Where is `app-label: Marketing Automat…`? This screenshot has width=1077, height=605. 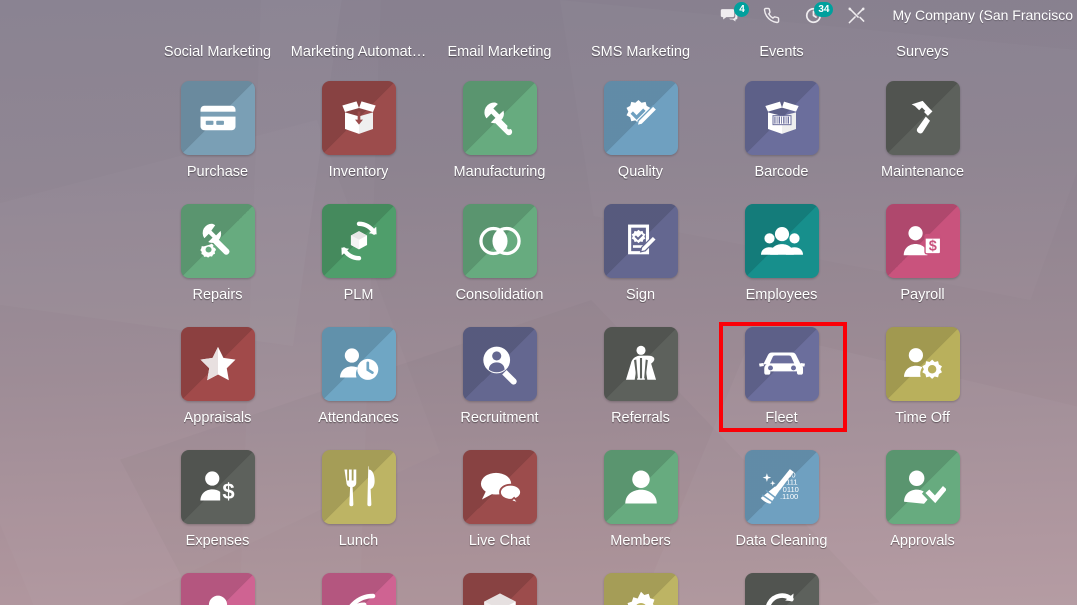
app-label: Marketing Automat… is located at coordinates (358, 52).